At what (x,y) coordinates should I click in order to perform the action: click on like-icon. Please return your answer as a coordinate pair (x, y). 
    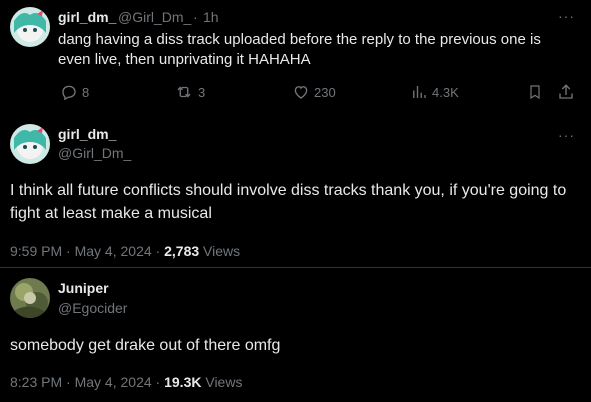
    Looking at the image, I should click on (301, 92).